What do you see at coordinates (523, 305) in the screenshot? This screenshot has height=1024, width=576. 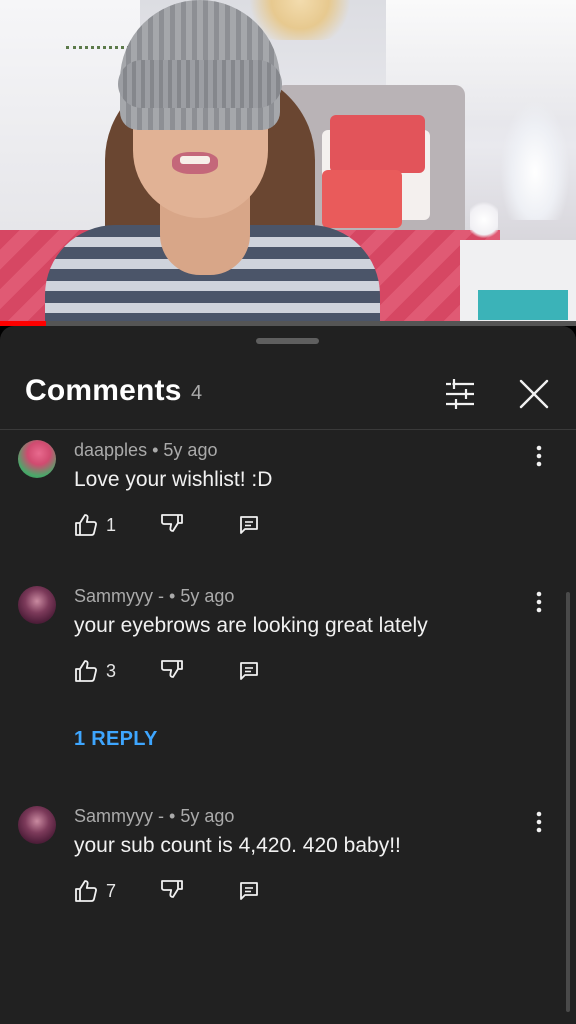 I see `video-drawer` at bounding box center [523, 305].